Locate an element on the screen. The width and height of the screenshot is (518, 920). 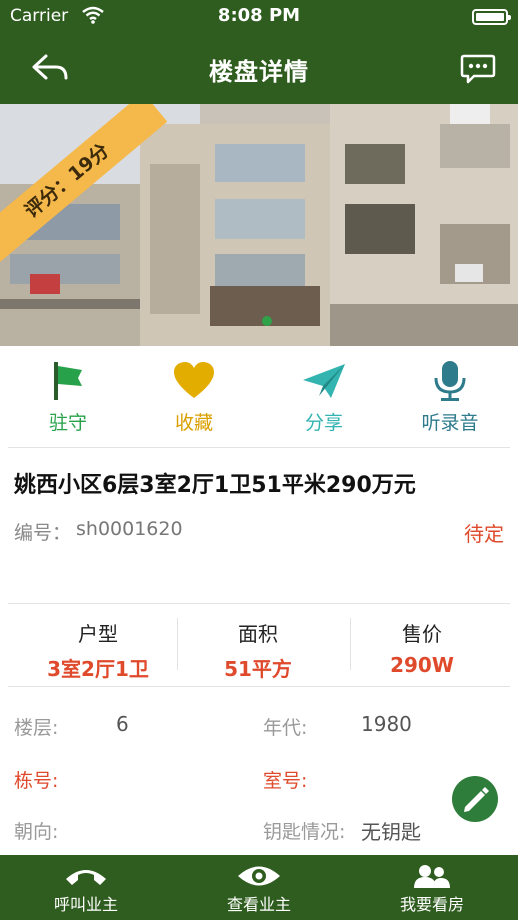
chat-bubble-icon is located at coordinates (478, 69).